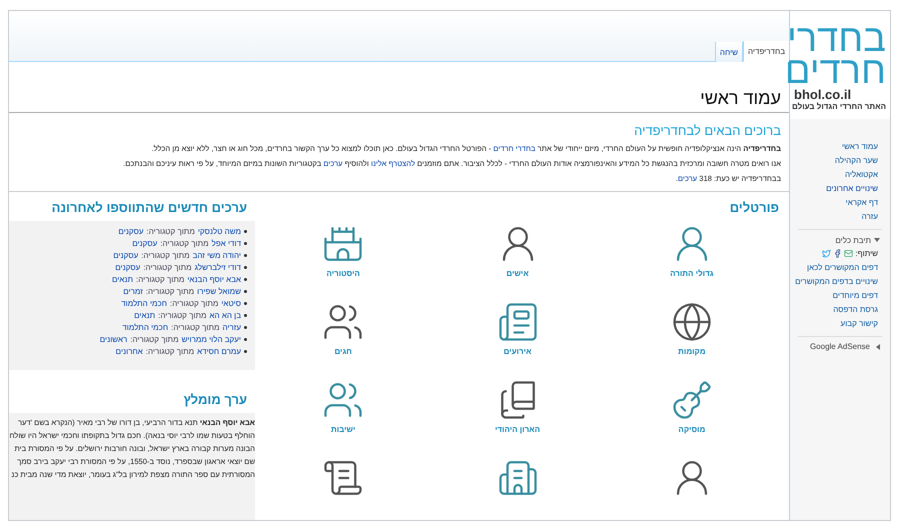  I want to click on nav-link: עזרה, so click(834, 216).